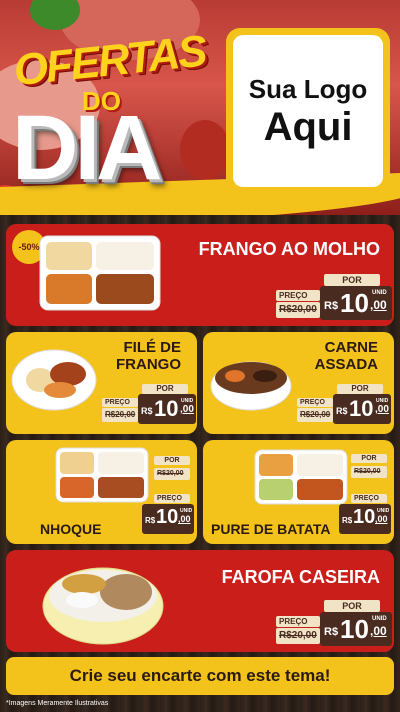 The image size is (400, 712). What do you see at coordinates (57, 703) in the screenshot?
I see `disclaimer-text: *Imagens Meramente Ilustrativas` at bounding box center [57, 703].